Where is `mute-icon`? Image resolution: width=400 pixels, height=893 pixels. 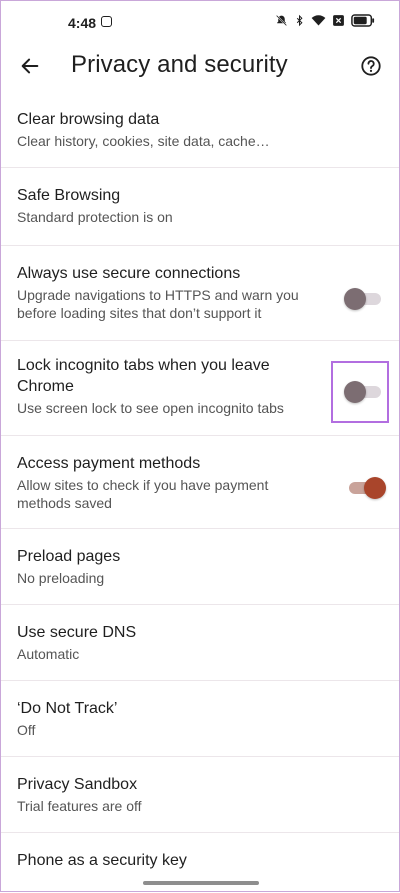
mute-icon is located at coordinates (281, 20).